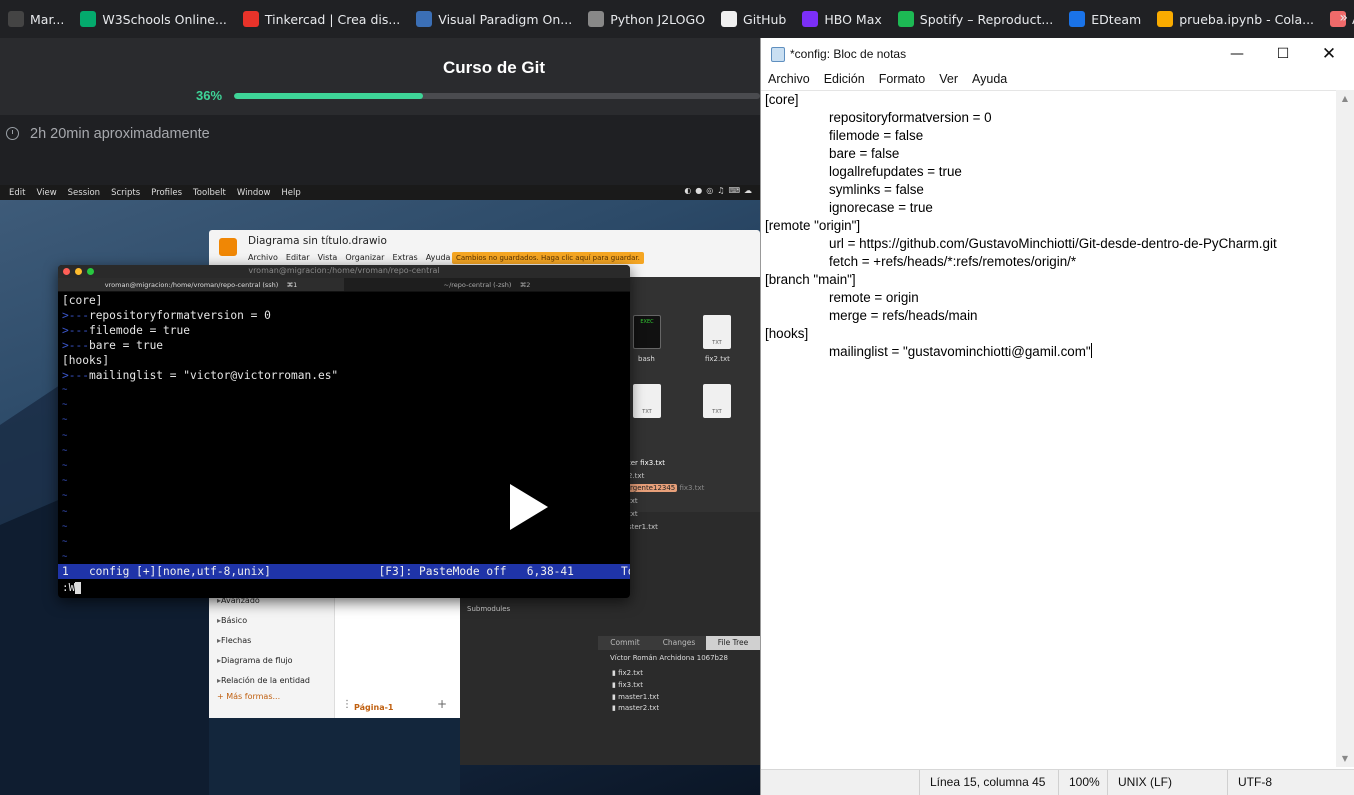  Describe the element at coordinates (989, 80) in the screenshot. I see `notepad-menu-ayuda: Ayuda` at that location.